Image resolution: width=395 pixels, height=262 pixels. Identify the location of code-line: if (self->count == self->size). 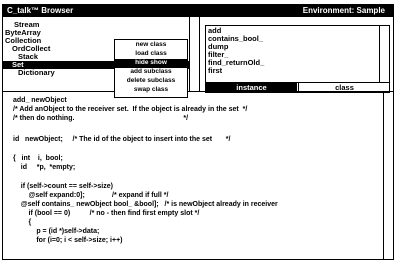
(63, 186).